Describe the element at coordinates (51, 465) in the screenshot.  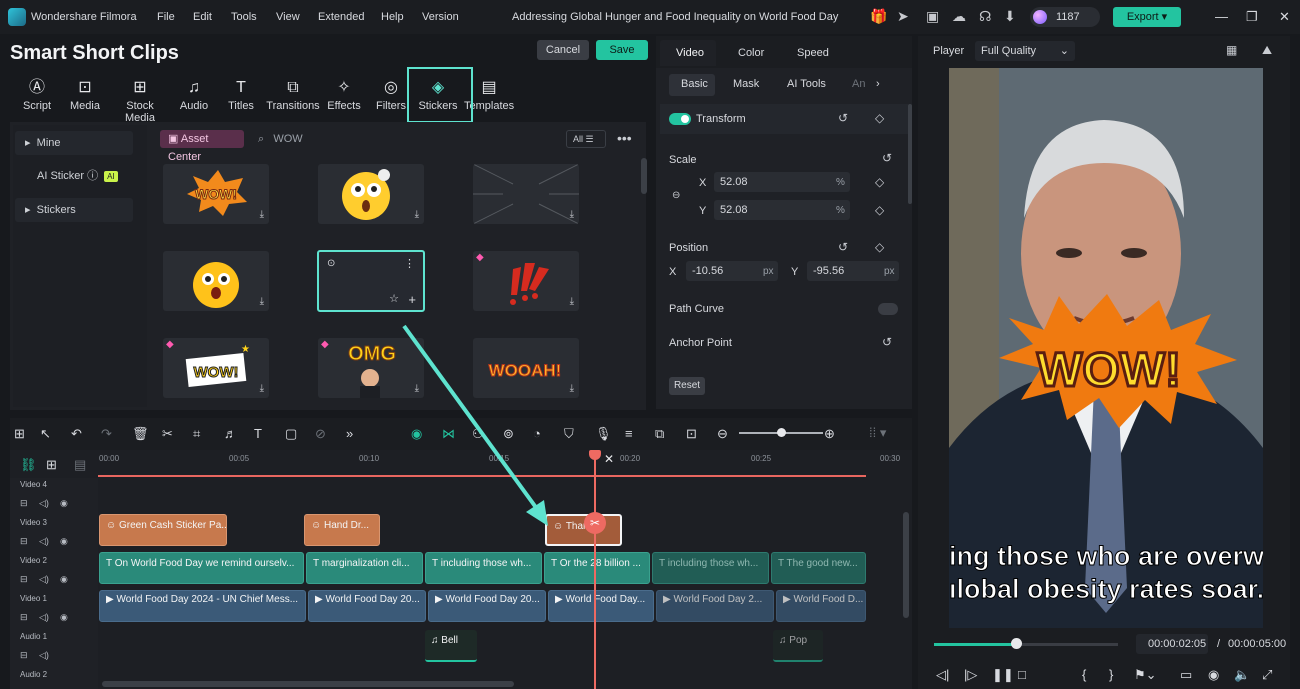
I see `add-track-icon: ⊞` at that location.